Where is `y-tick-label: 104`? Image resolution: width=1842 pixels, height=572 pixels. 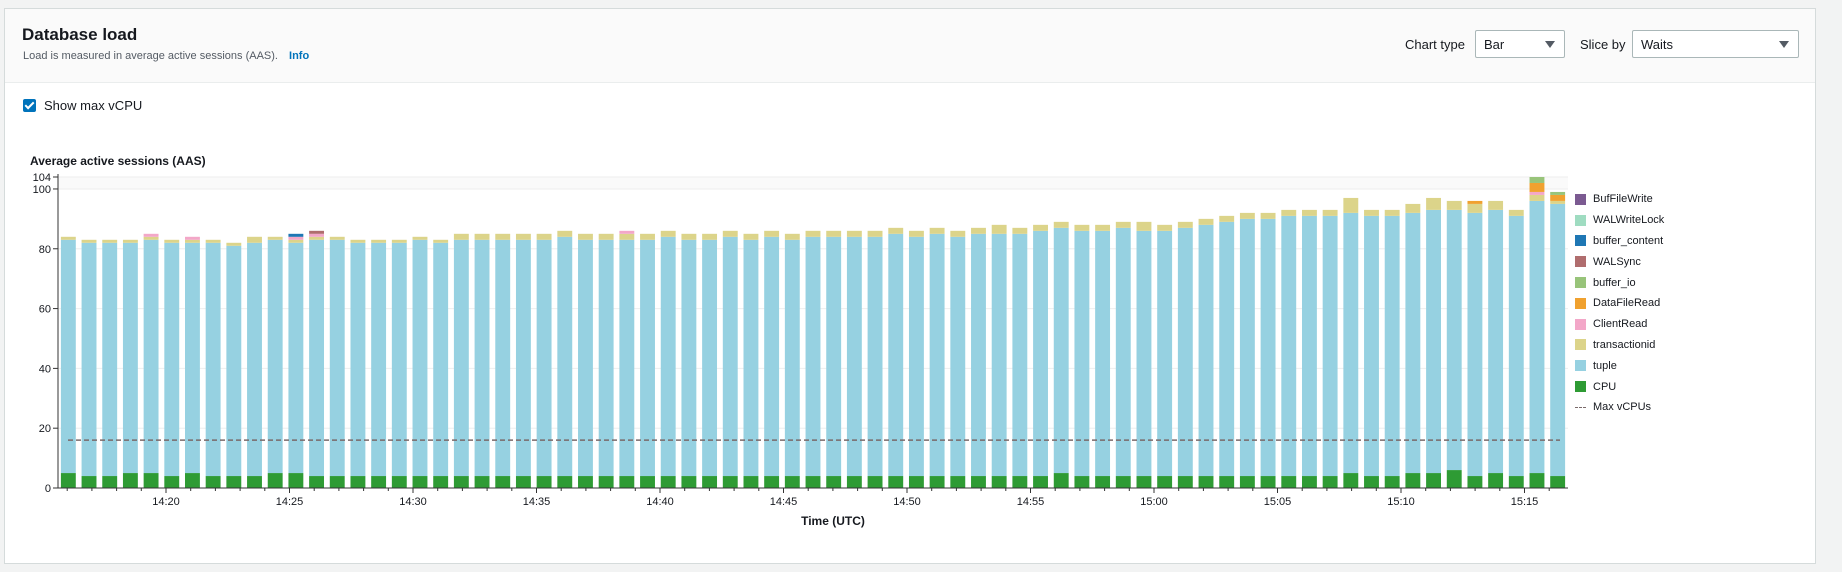
y-tick-label: 104 is located at coordinates (42, 178).